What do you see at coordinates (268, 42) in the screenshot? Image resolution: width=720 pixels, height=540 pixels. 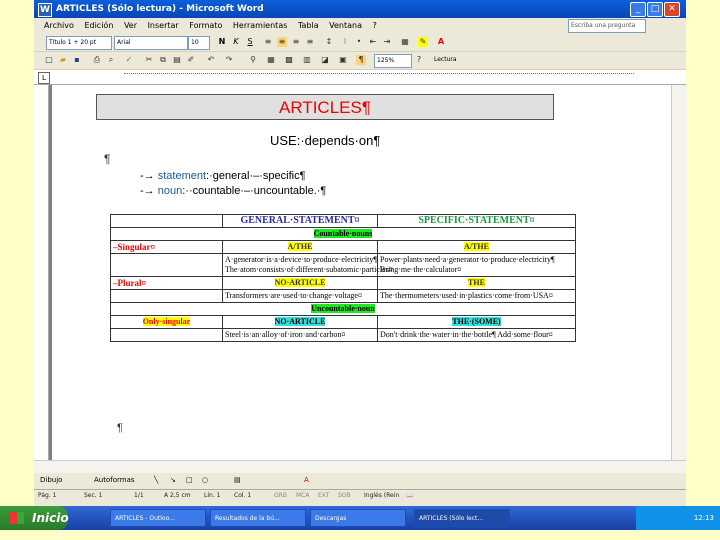 I see `align-left-icon: ≡` at bounding box center [268, 42].